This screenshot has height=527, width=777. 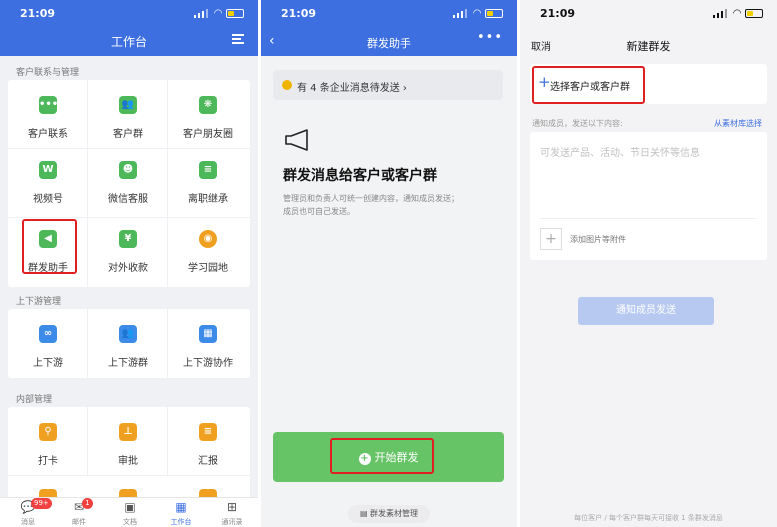 What do you see at coordinates (598, 239) in the screenshot?
I see `add-attachment-label: 添加图片等附件` at bounding box center [598, 239].